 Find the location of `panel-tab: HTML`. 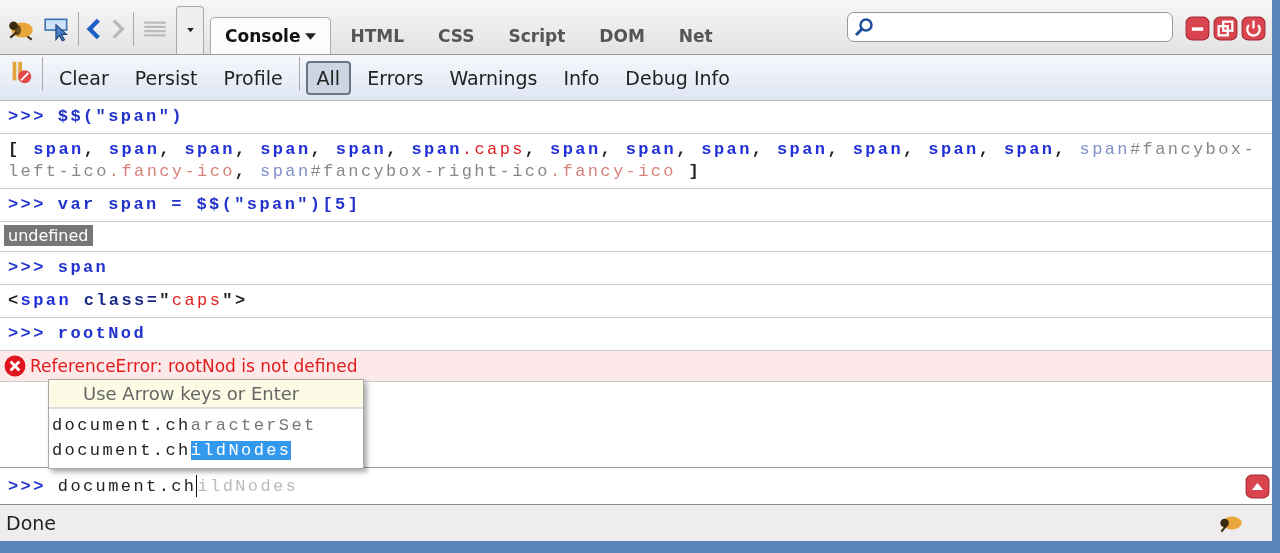

panel-tab: HTML is located at coordinates (377, 35).